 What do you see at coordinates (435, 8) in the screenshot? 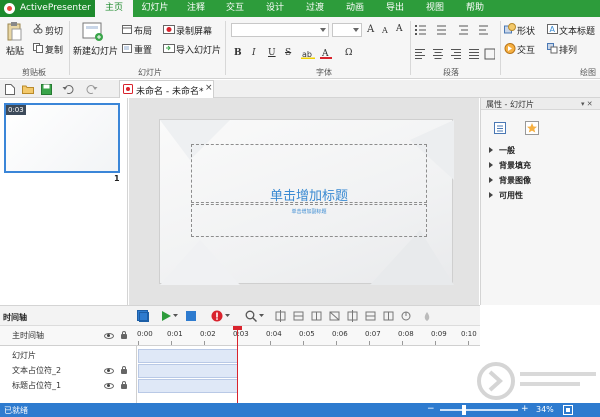
I see `tab-view: 视图` at bounding box center [435, 8].